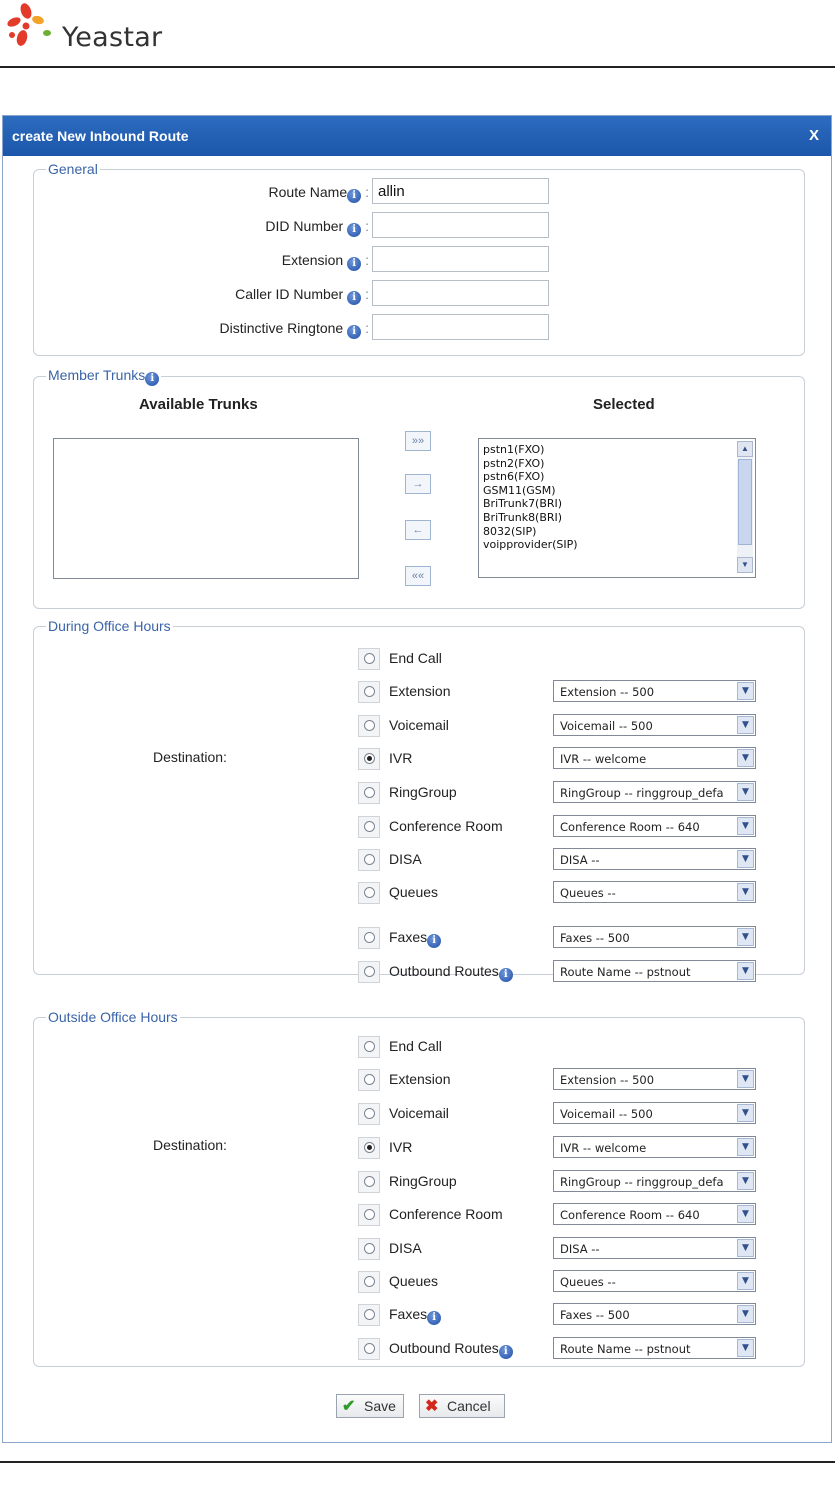 Image resolution: width=837 pixels, height=1485 pixels. What do you see at coordinates (206, 508) in the screenshot?
I see `available-trunks-list` at bounding box center [206, 508].